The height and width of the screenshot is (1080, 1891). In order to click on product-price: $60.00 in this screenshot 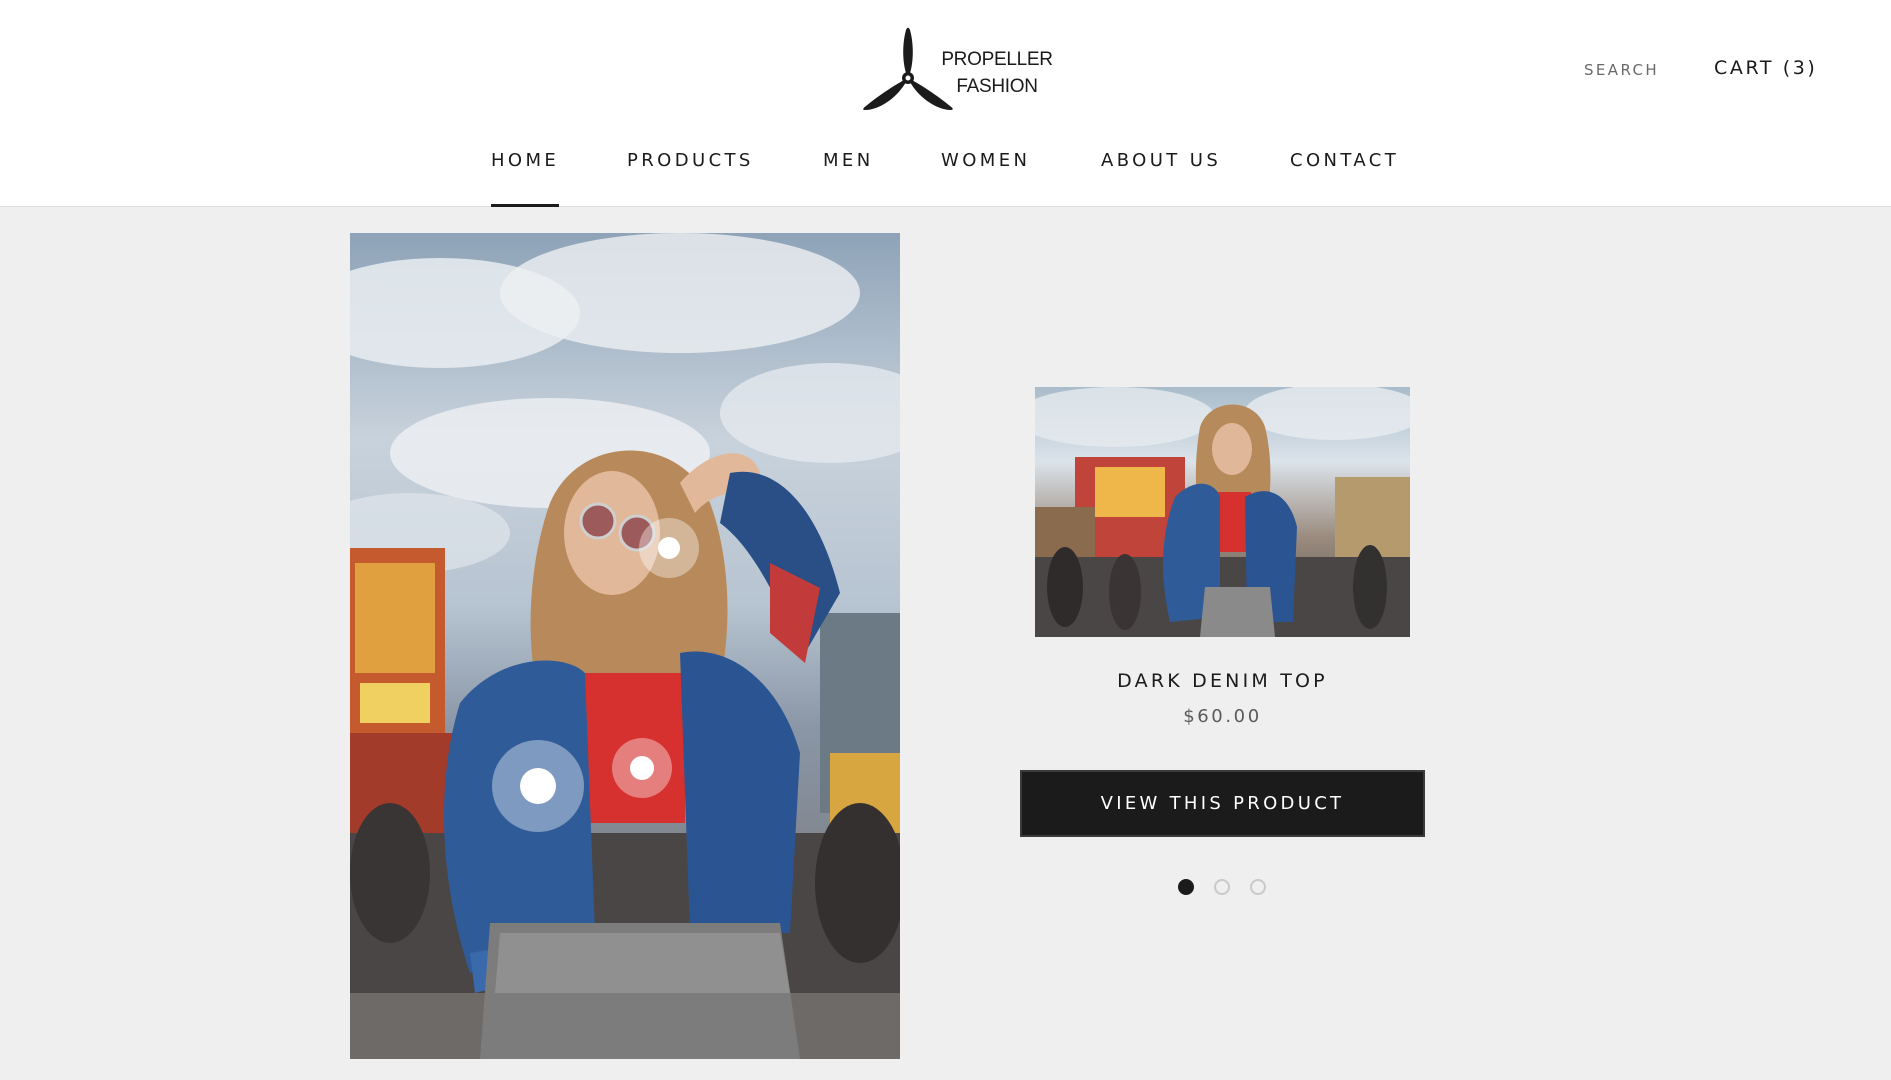, I will do `click(1222, 716)`.